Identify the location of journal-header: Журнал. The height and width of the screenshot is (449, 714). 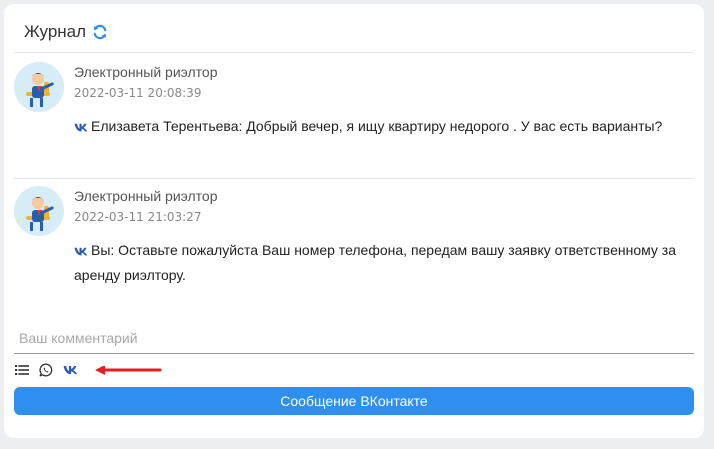
(66, 32).